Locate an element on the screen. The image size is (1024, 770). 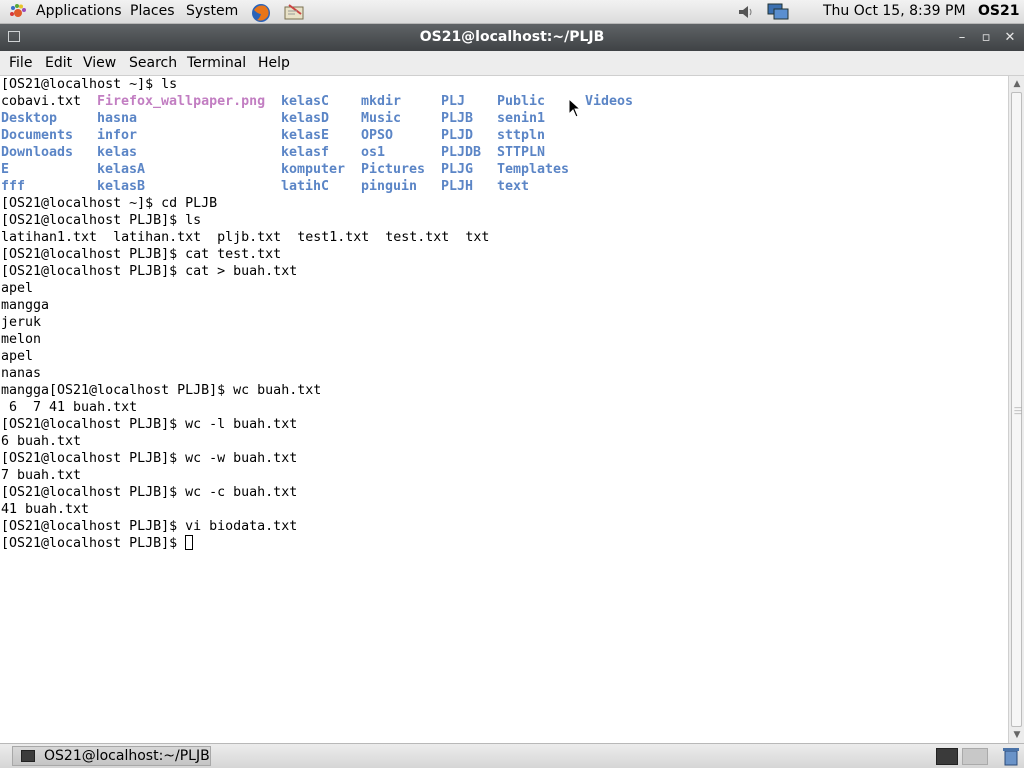
ls-entry: Downloads is located at coordinates (37, 152).